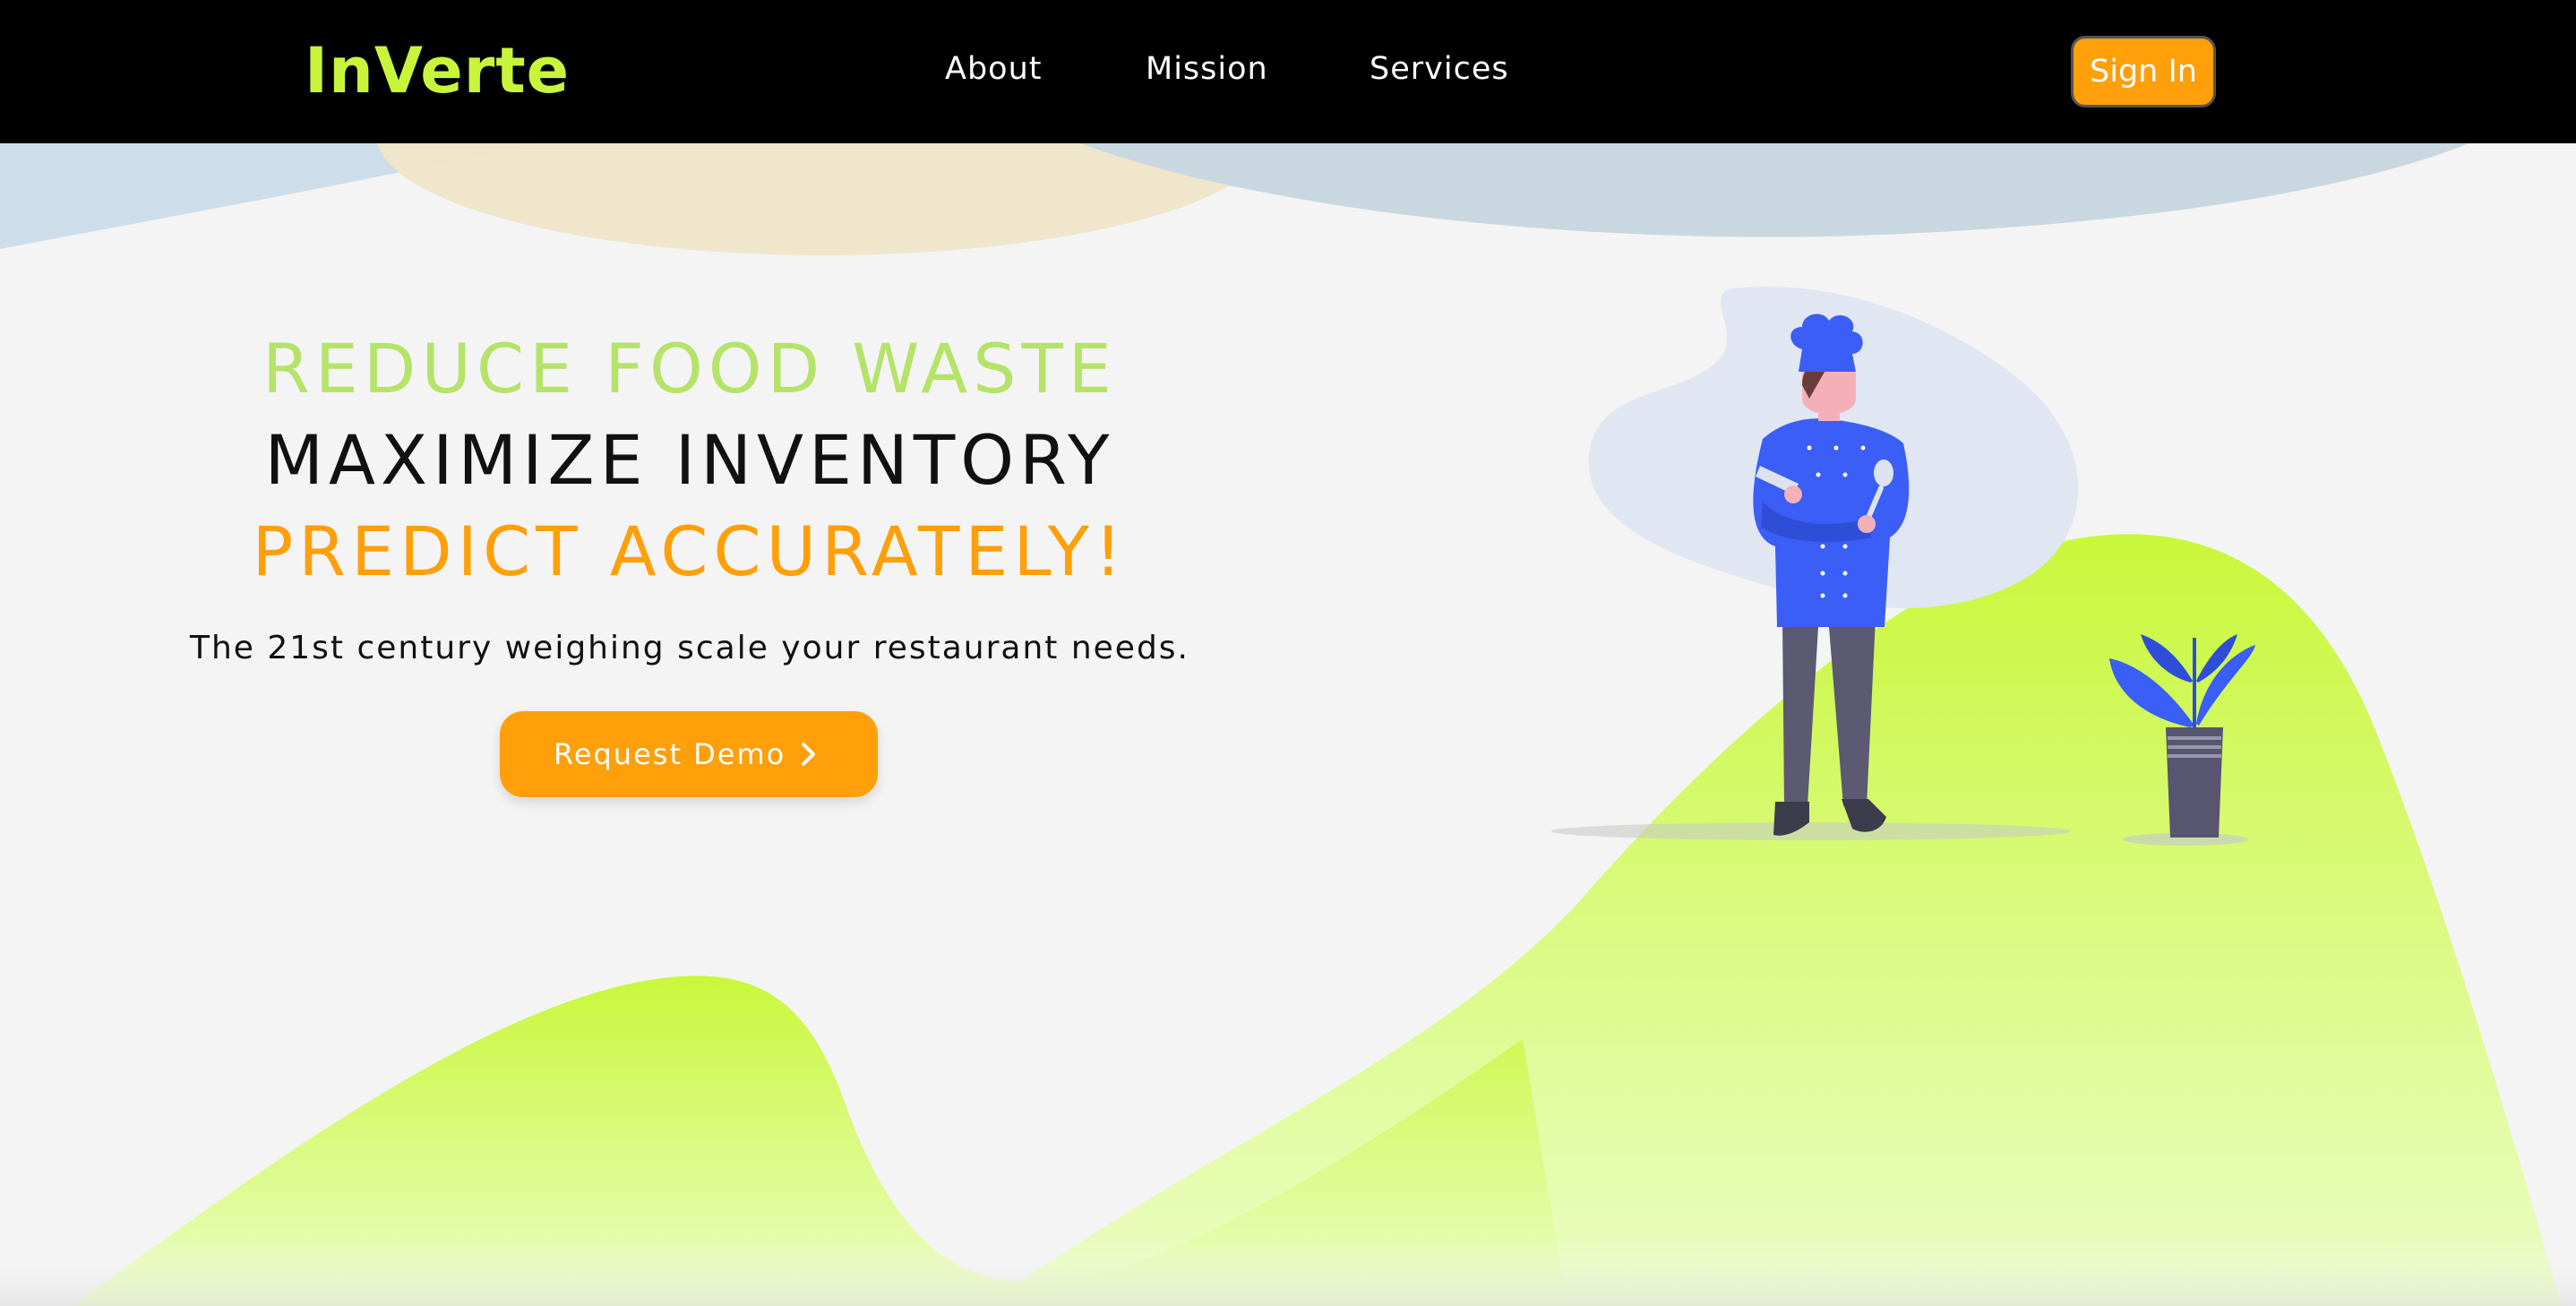 The height and width of the screenshot is (1306, 2576). What do you see at coordinates (689, 460) in the screenshot?
I see `hero-headline-maximize: MAXIMIZE INVENTORY` at bounding box center [689, 460].